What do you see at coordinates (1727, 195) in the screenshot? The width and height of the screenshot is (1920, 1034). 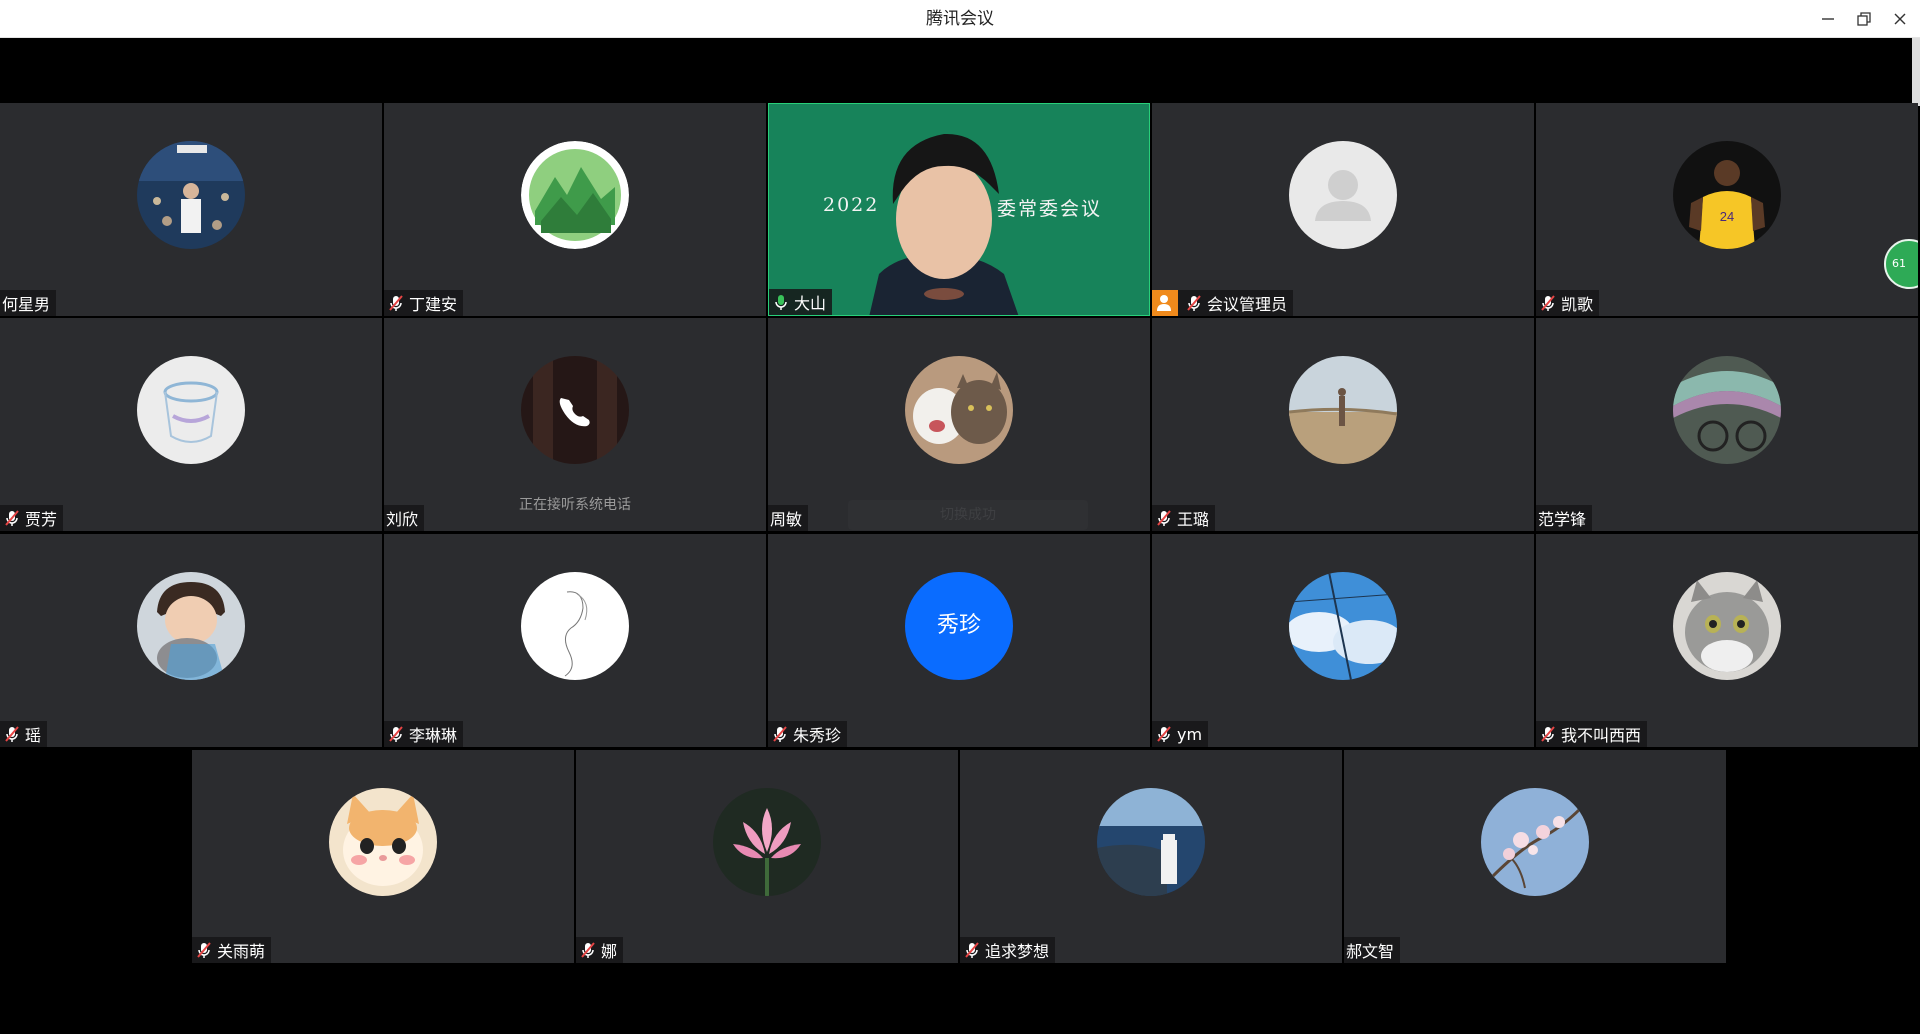 I see `avatar: 24` at bounding box center [1727, 195].